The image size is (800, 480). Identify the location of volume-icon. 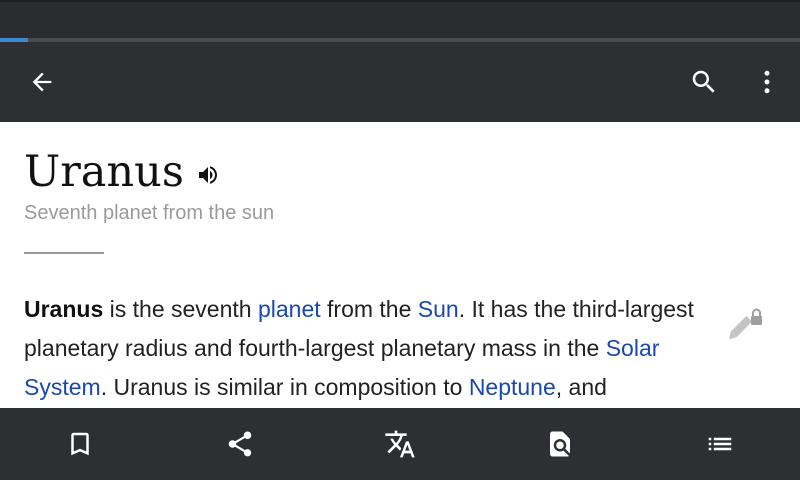
(207, 175).